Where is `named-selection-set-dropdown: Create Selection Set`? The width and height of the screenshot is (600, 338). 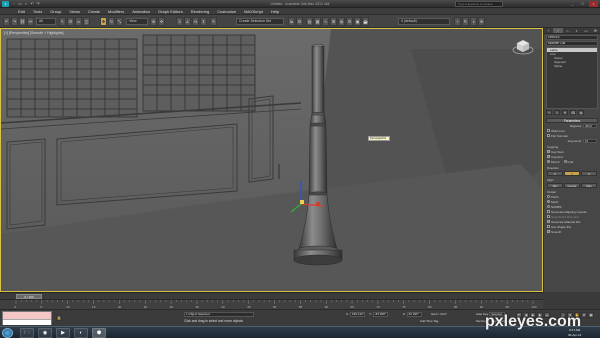 named-selection-set-dropdown: Create Selection Set is located at coordinates (260, 21).